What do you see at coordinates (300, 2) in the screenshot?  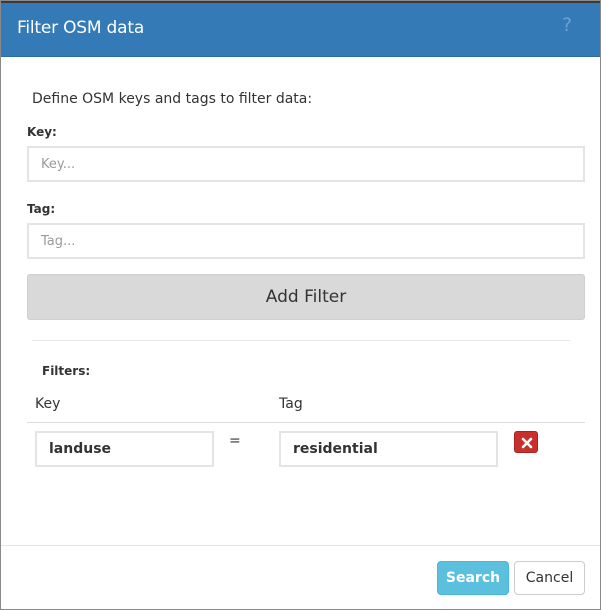 I see `header-top-strip` at bounding box center [300, 2].